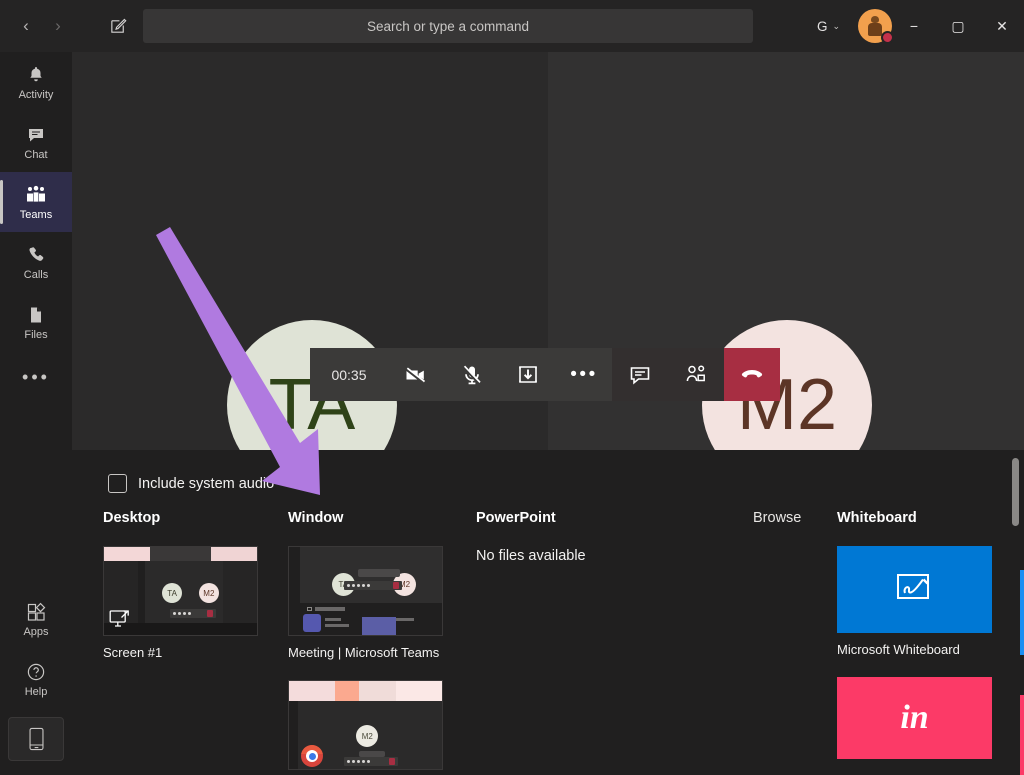  What do you see at coordinates (36, 632) in the screenshot?
I see `sidebar-item-label: Apps` at bounding box center [36, 632].